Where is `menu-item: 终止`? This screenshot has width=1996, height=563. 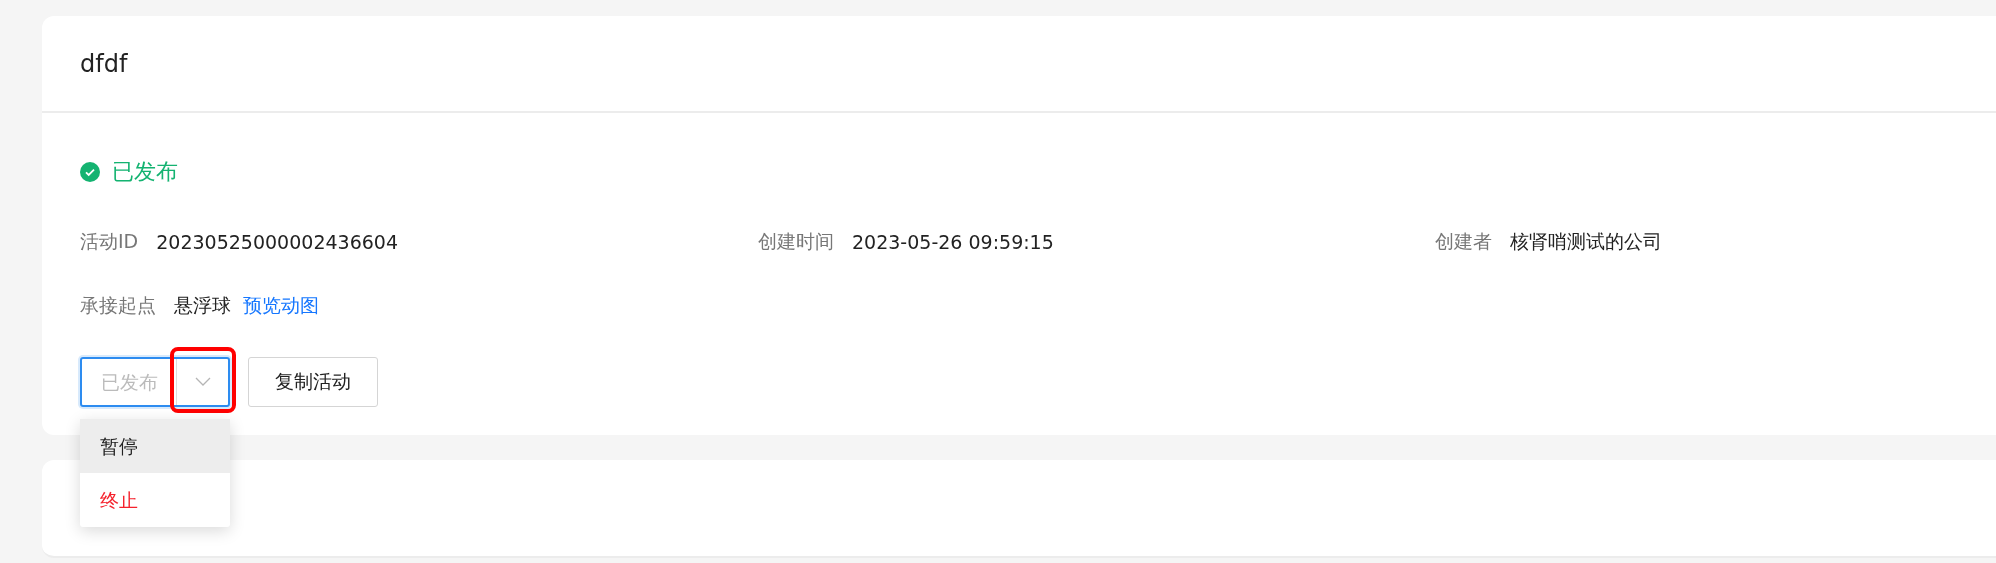 menu-item: 终止 is located at coordinates (155, 500).